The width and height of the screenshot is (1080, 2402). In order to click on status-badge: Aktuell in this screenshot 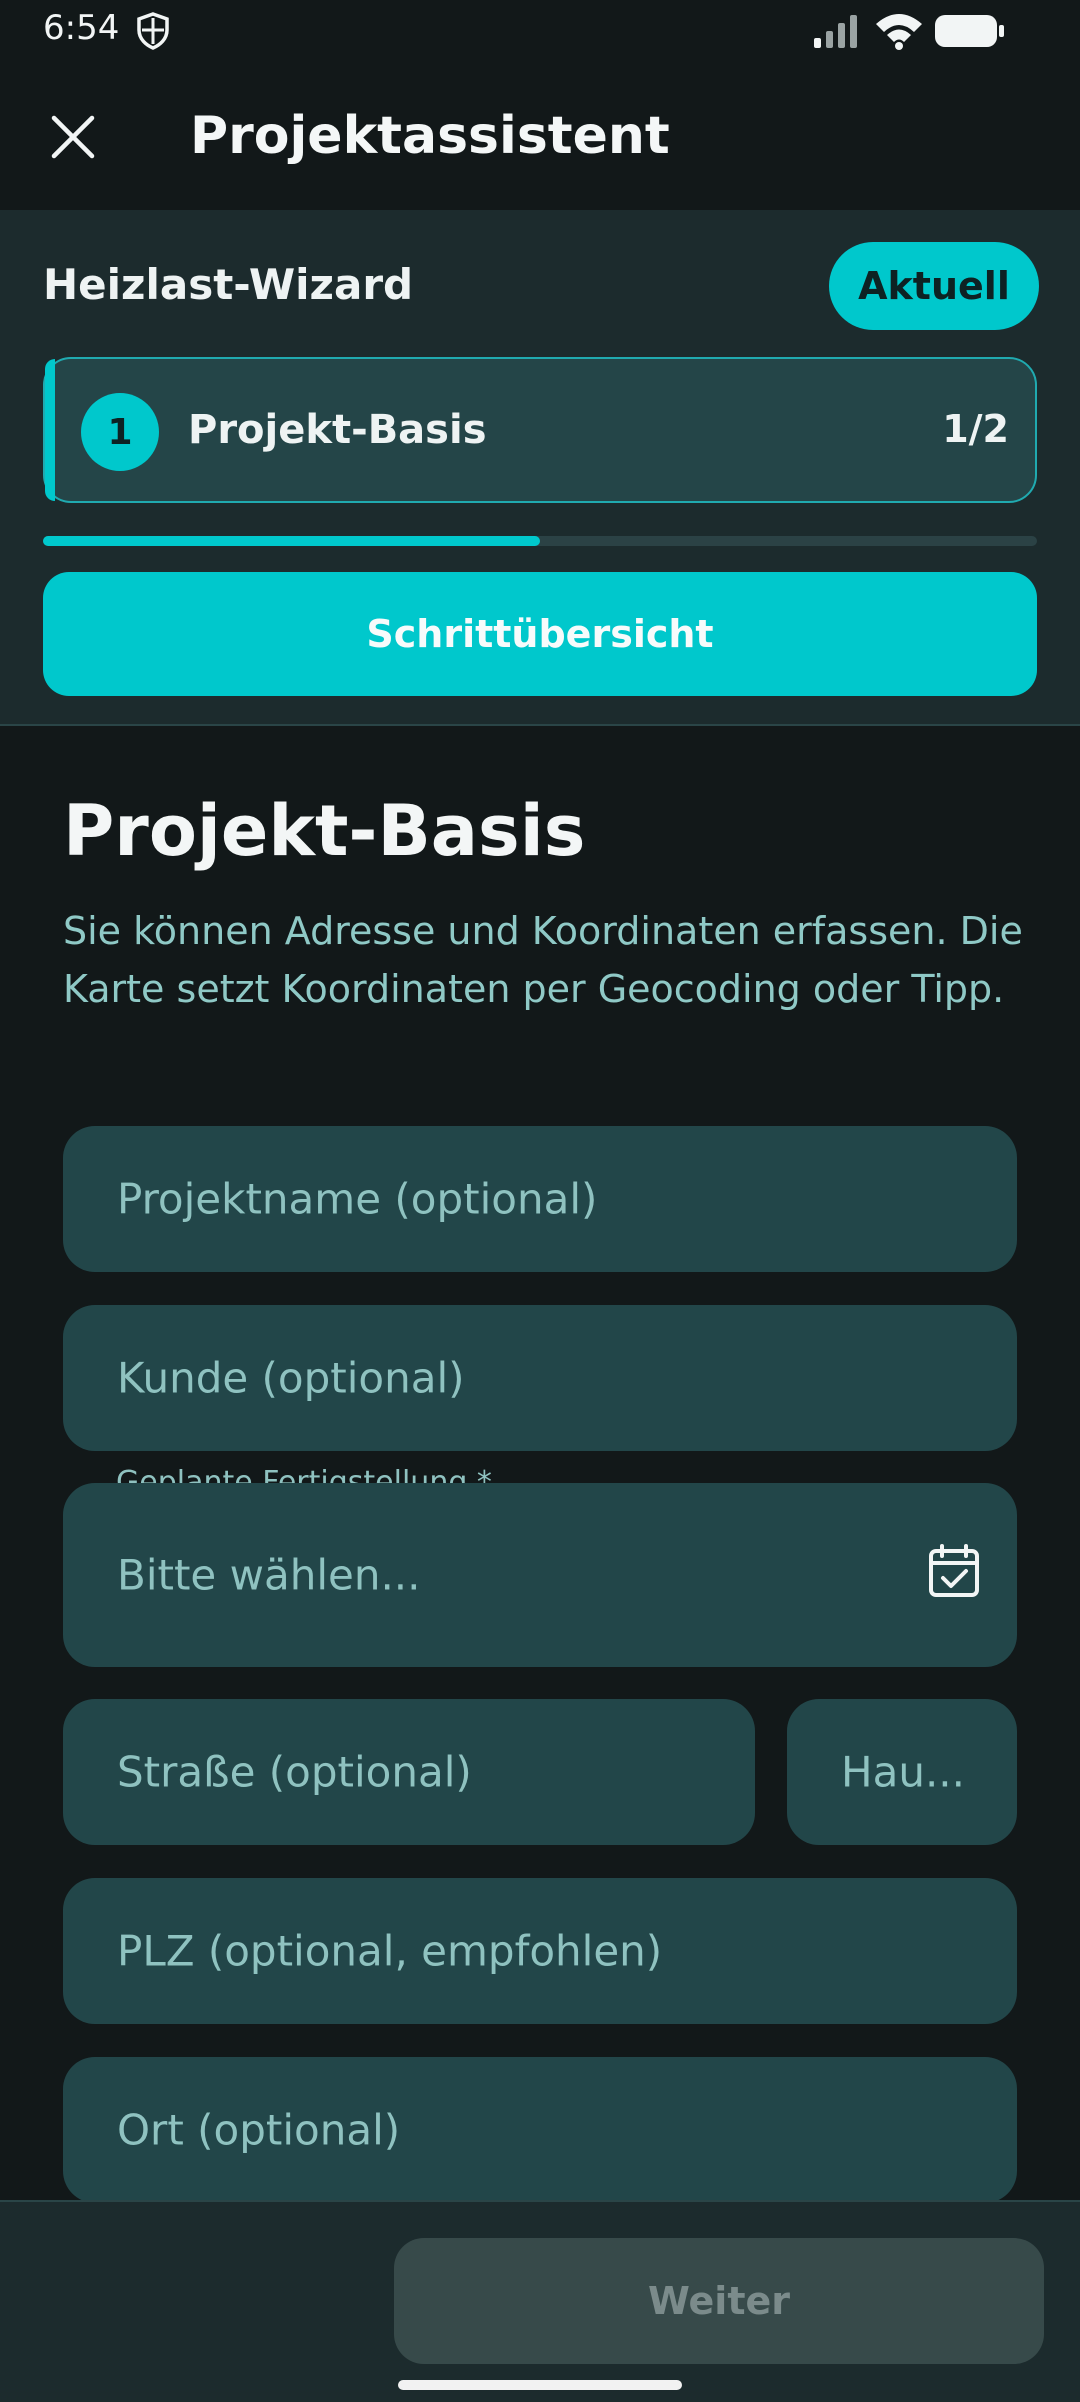, I will do `click(934, 286)`.